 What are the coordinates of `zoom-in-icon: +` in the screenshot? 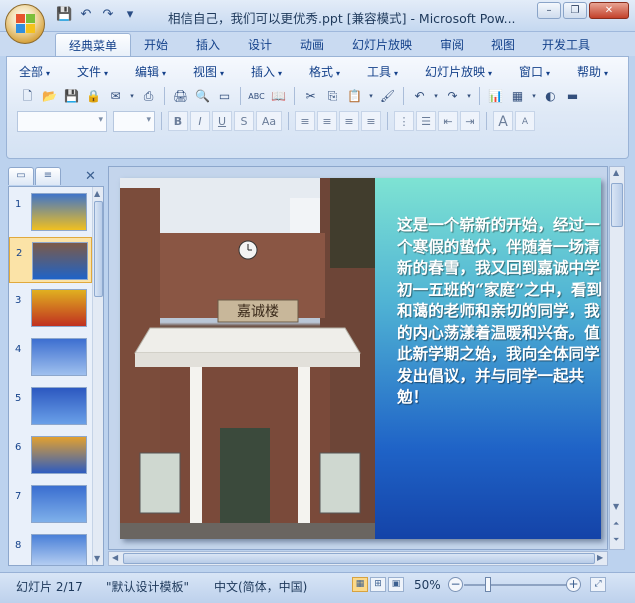 It's located at (573, 584).